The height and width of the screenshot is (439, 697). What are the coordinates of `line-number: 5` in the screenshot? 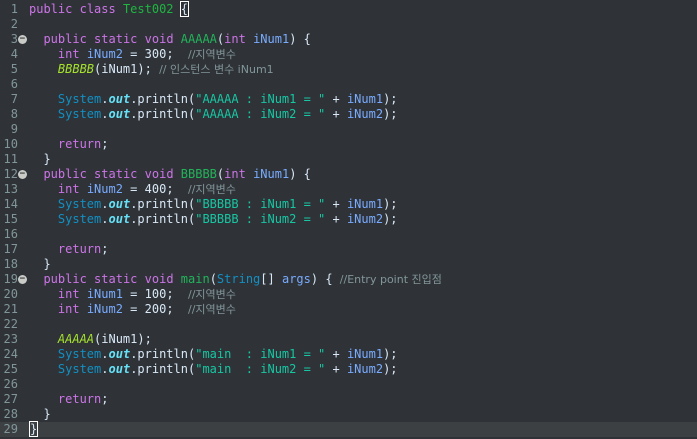 It's located at (14, 69).